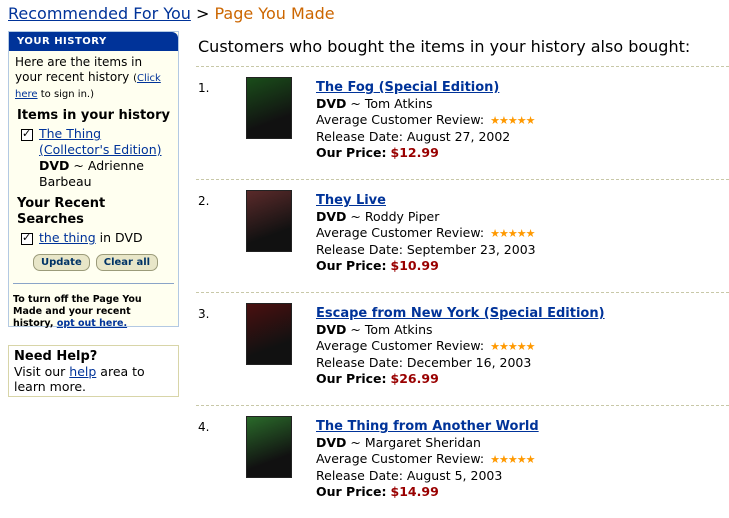 This screenshot has width=729, height=518. I want to click on update-button: Update, so click(61, 262).